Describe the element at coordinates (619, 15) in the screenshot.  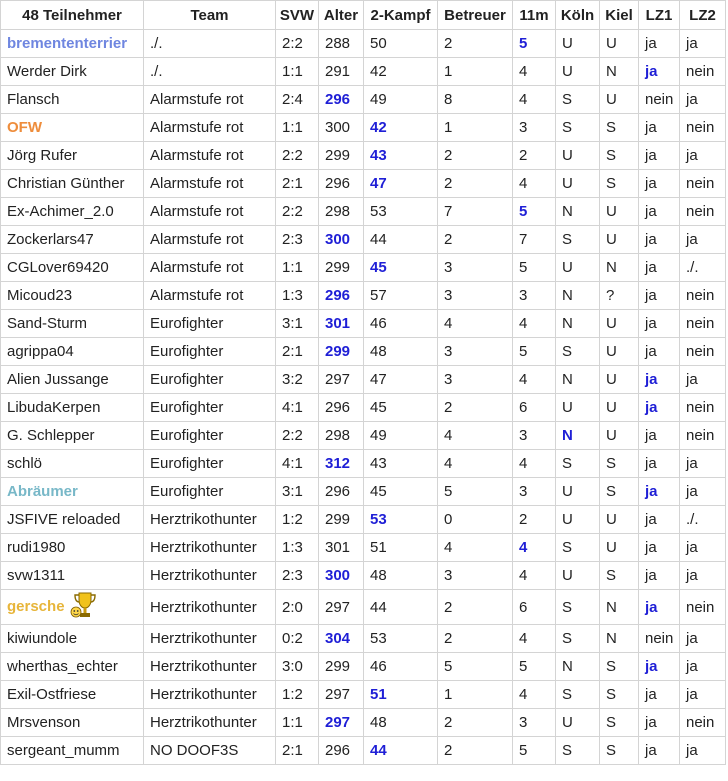
I see `col-header-kiel: Kiel` at that location.